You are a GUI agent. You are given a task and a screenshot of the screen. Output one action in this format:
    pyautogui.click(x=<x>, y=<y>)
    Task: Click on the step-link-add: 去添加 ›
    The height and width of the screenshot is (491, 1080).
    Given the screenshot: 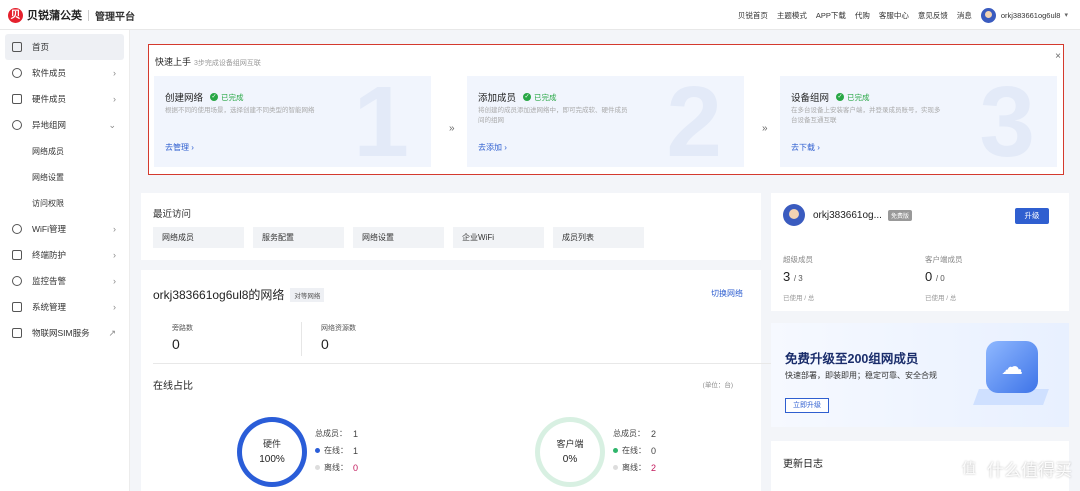 What is the action you would take?
    pyautogui.click(x=492, y=147)
    